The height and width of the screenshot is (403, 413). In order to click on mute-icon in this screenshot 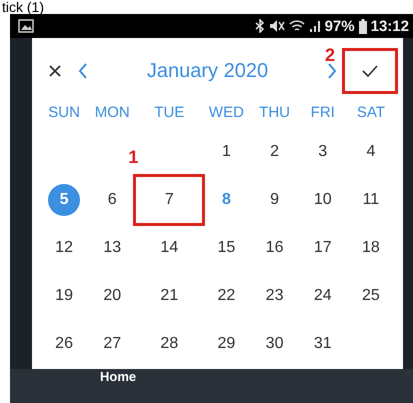, I will do `click(276, 26)`.